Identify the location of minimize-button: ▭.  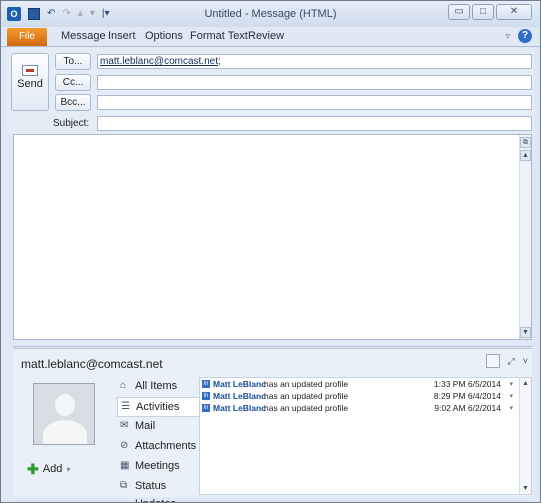
(459, 12).